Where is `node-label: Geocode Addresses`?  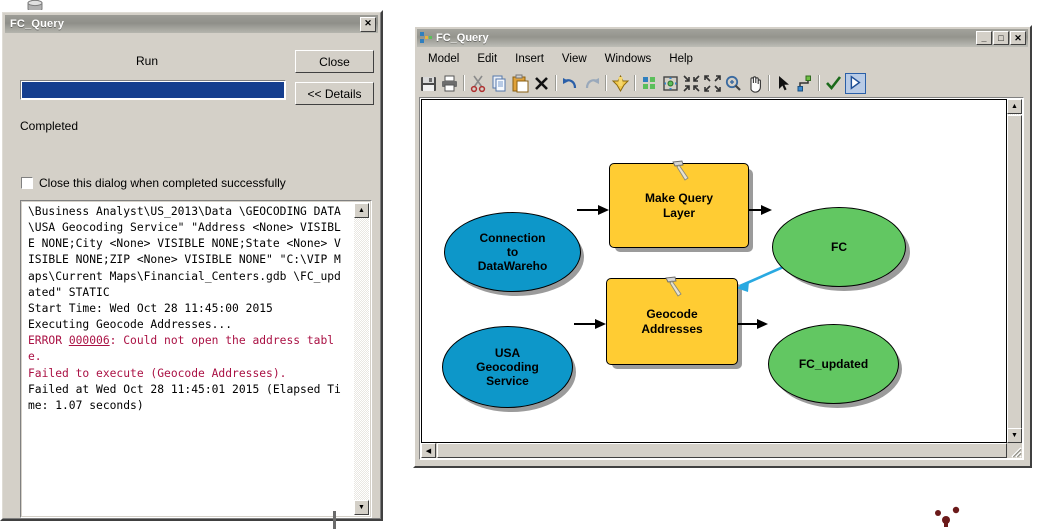
node-label: Geocode Addresses is located at coordinates (672, 321).